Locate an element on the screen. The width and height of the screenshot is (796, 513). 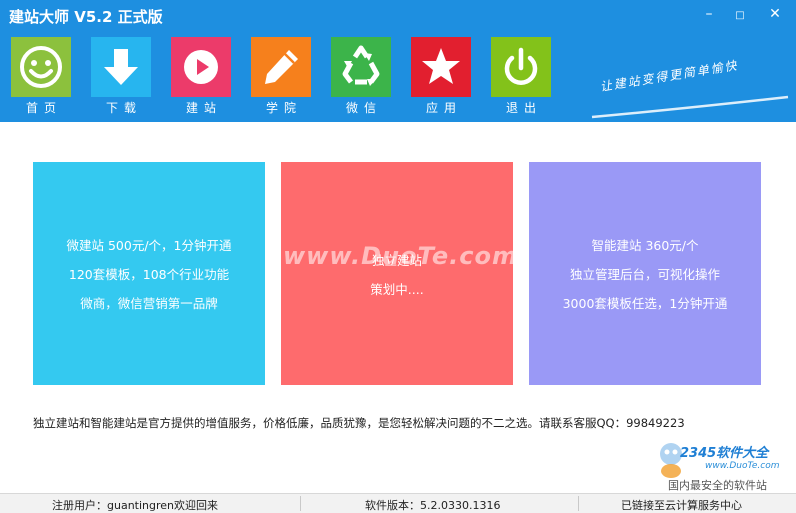
nav-download-label: 下载 is located at coordinates (123, 108).